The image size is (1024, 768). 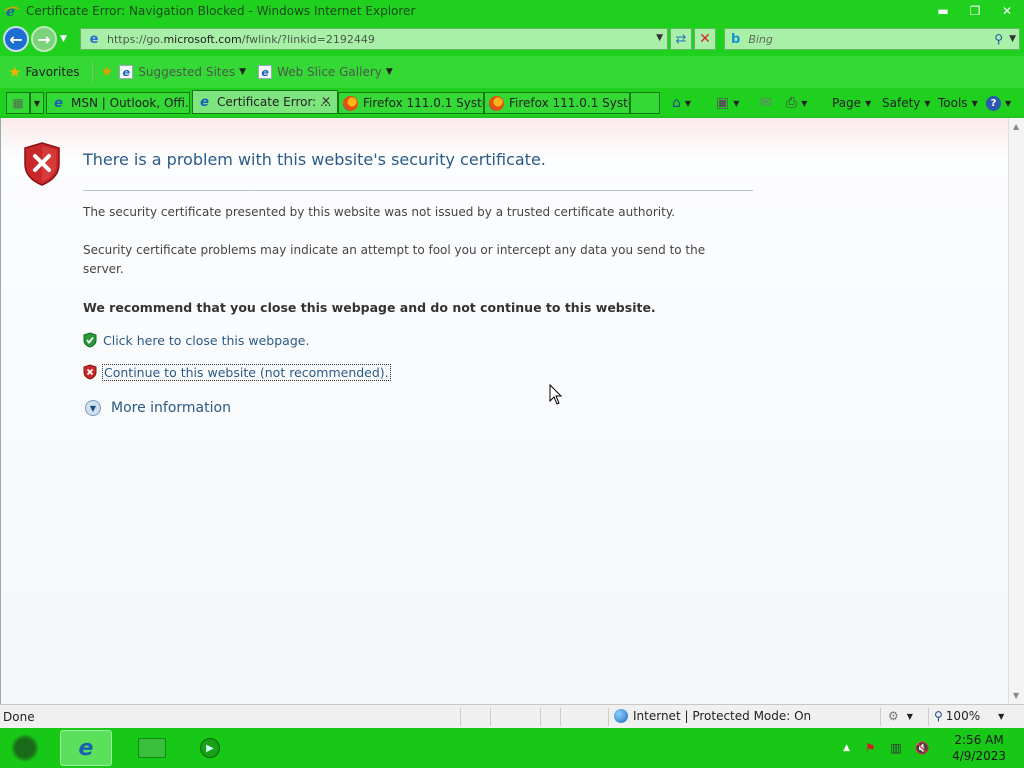 What do you see at coordinates (556, 394) in the screenshot?
I see `mouse-cursor-icon` at bounding box center [556, 394].